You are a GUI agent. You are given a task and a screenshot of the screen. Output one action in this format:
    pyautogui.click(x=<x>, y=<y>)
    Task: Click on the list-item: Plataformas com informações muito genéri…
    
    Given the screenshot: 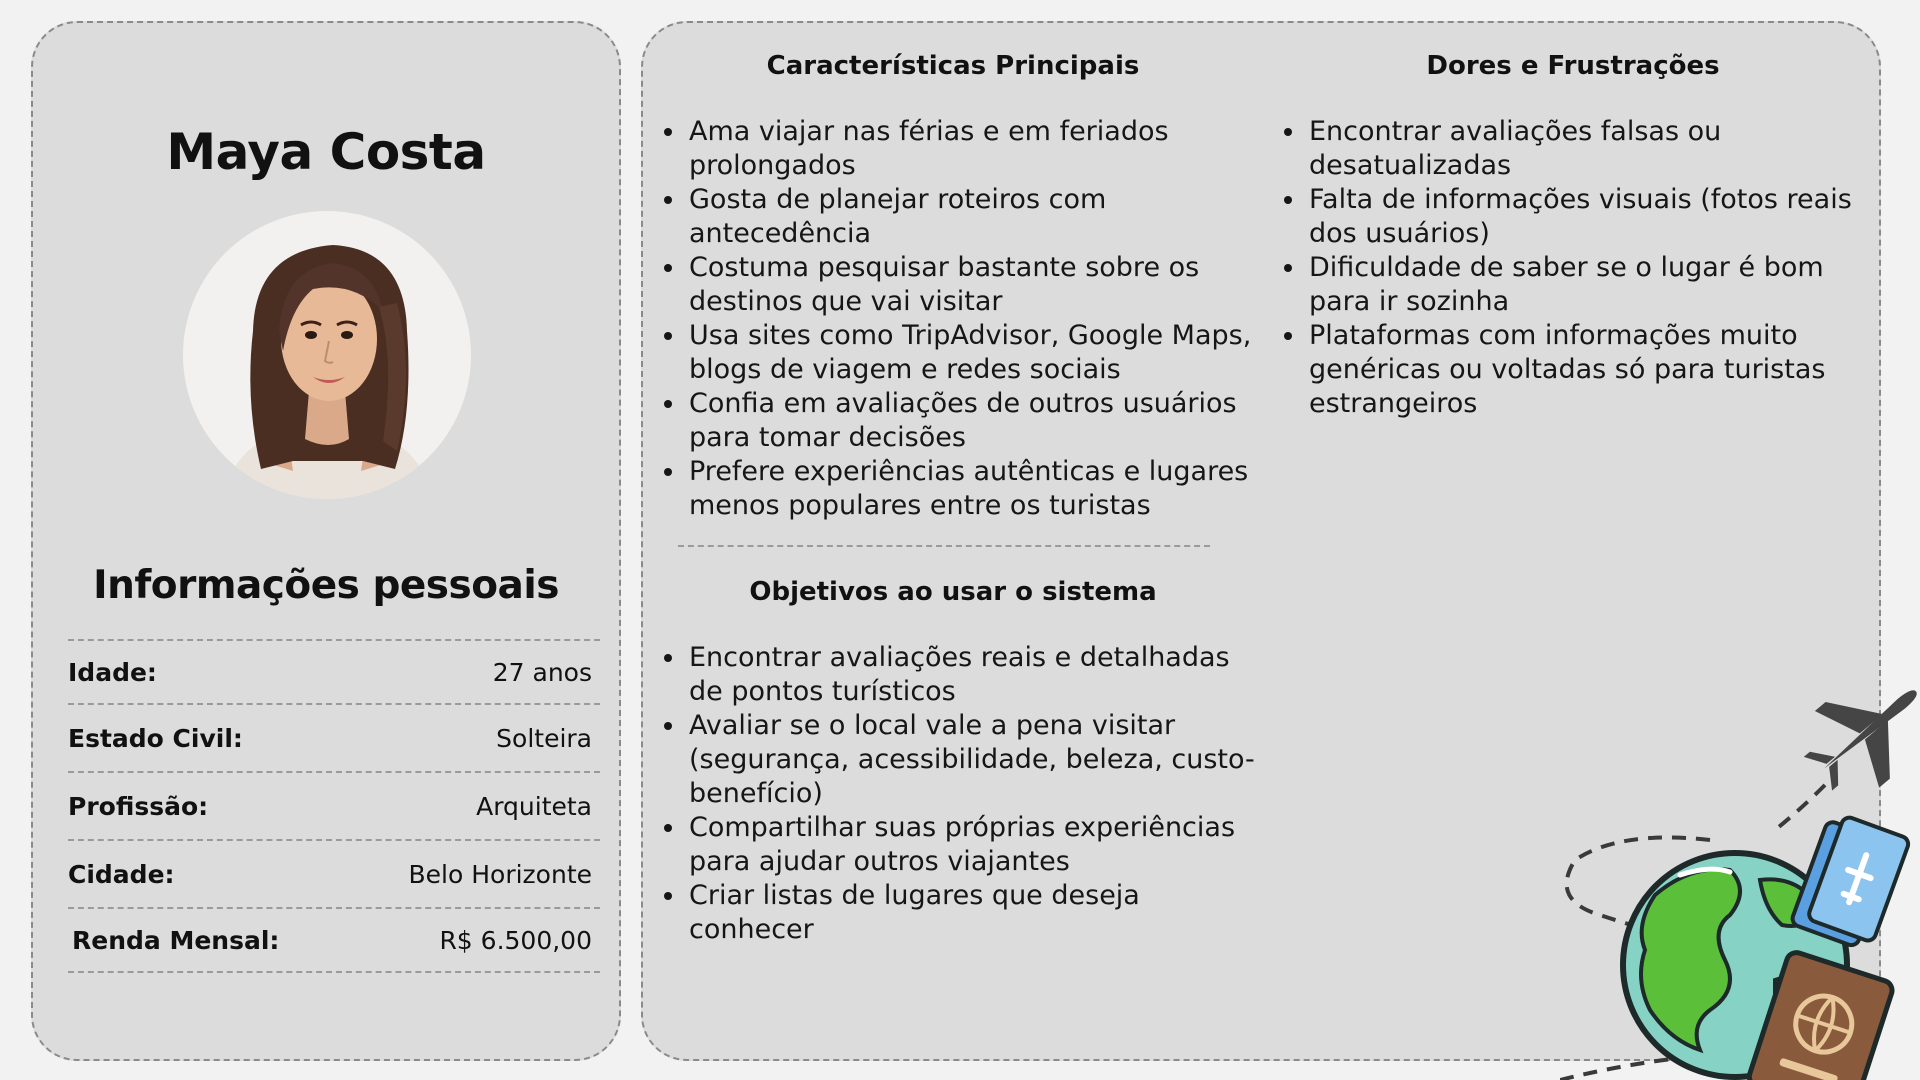 What is the action you would take?
    pyautogui.click(x=1597, y=370)
    